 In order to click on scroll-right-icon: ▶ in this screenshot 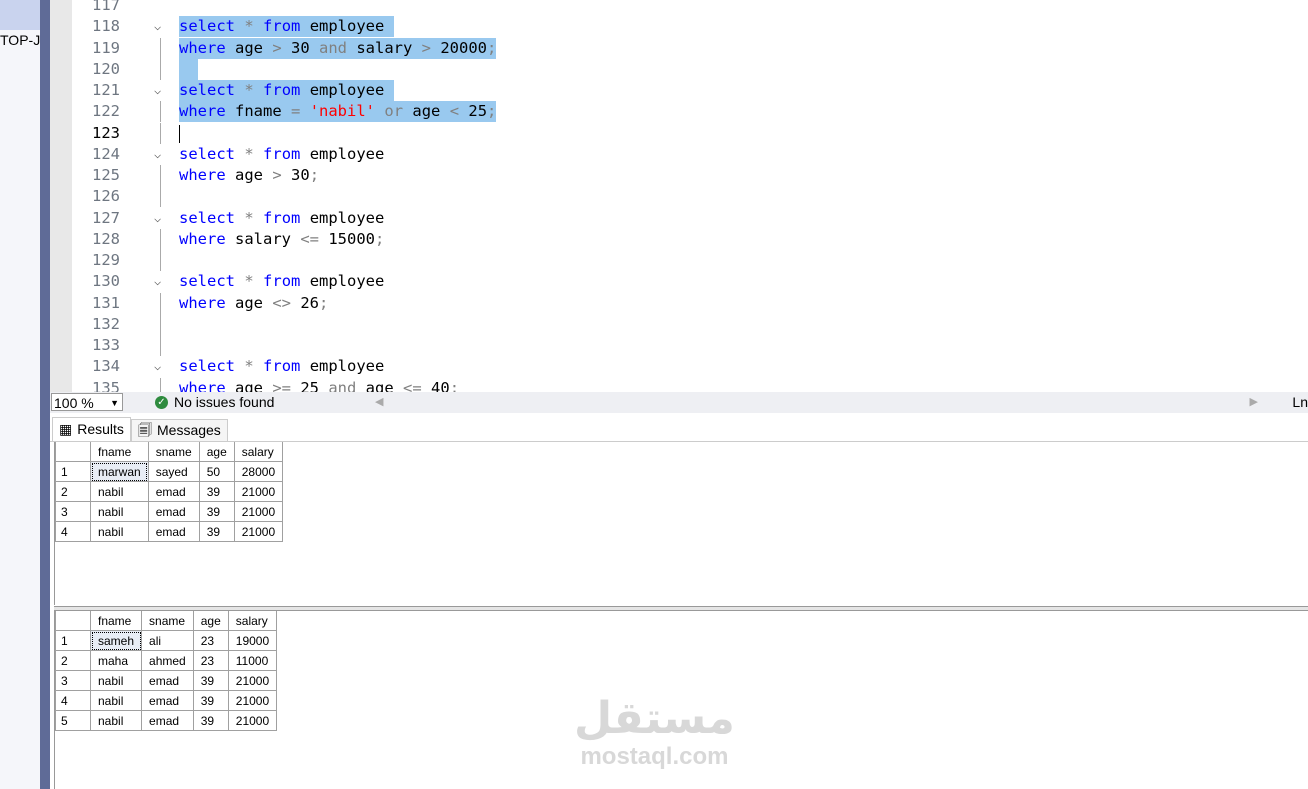, I will do `click(1254, 401)`.